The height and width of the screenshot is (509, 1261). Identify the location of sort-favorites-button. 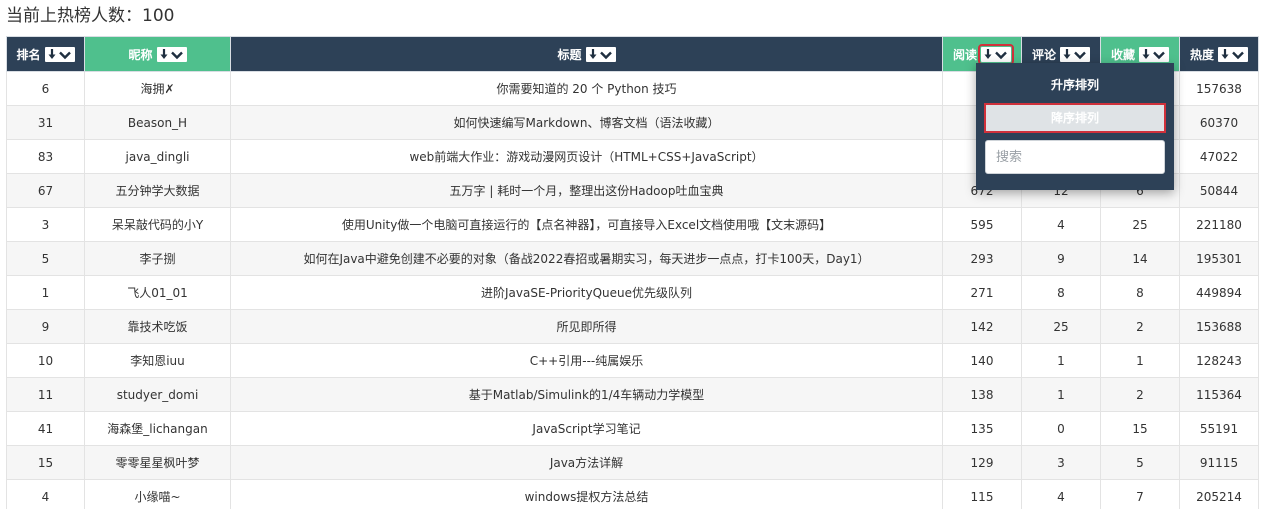
(1154, 54).